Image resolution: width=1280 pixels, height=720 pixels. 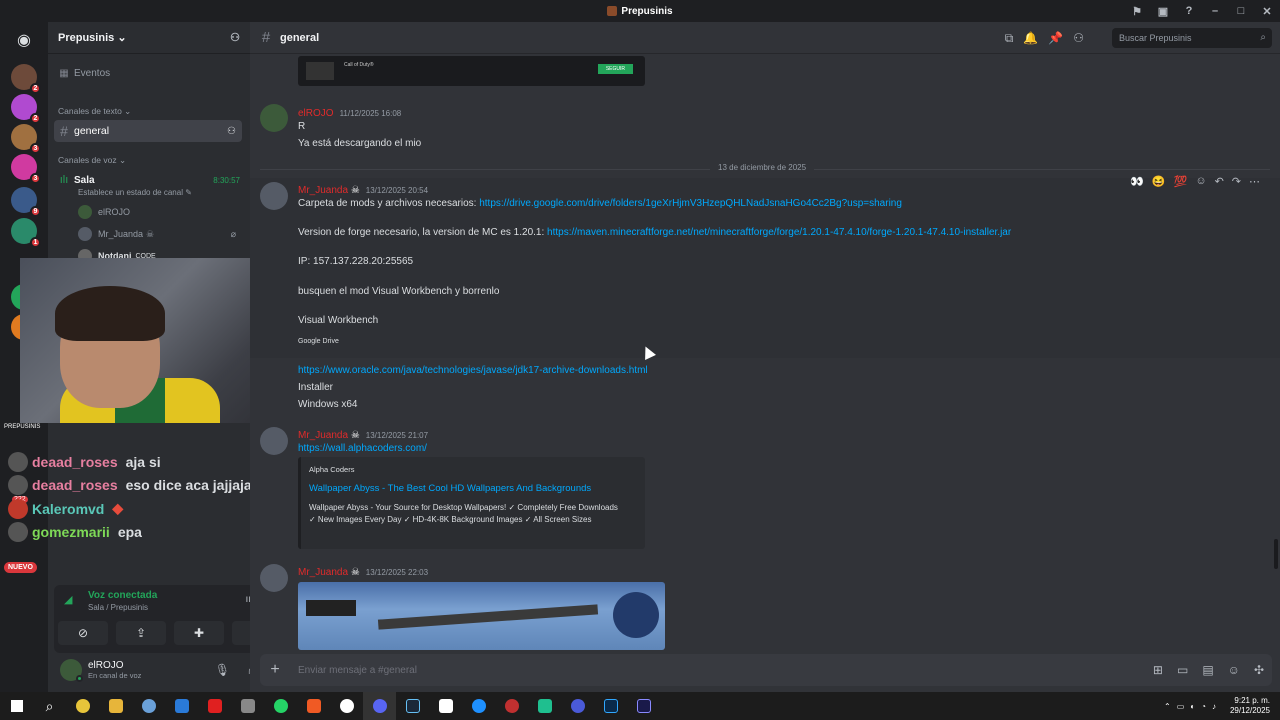 I want to click on youtube-icon, so click(x=214, y=706).